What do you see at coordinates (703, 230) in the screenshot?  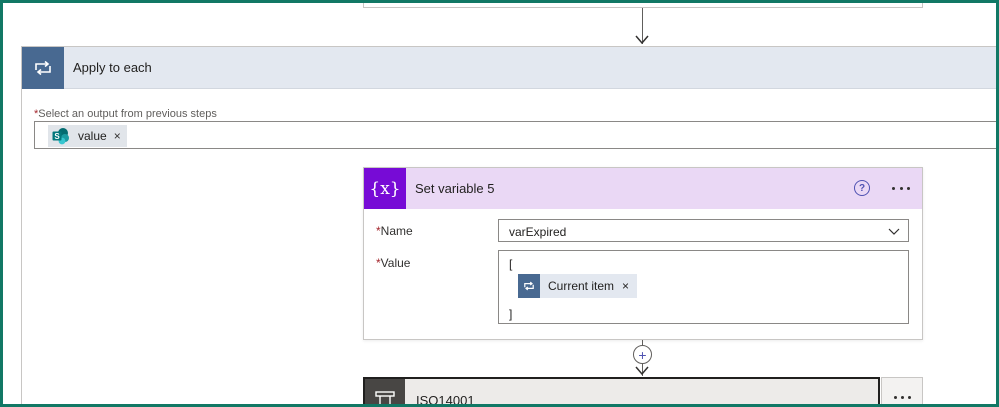 I see `variable-name-dropdown: varExpired` at bounding box center [703, 230].